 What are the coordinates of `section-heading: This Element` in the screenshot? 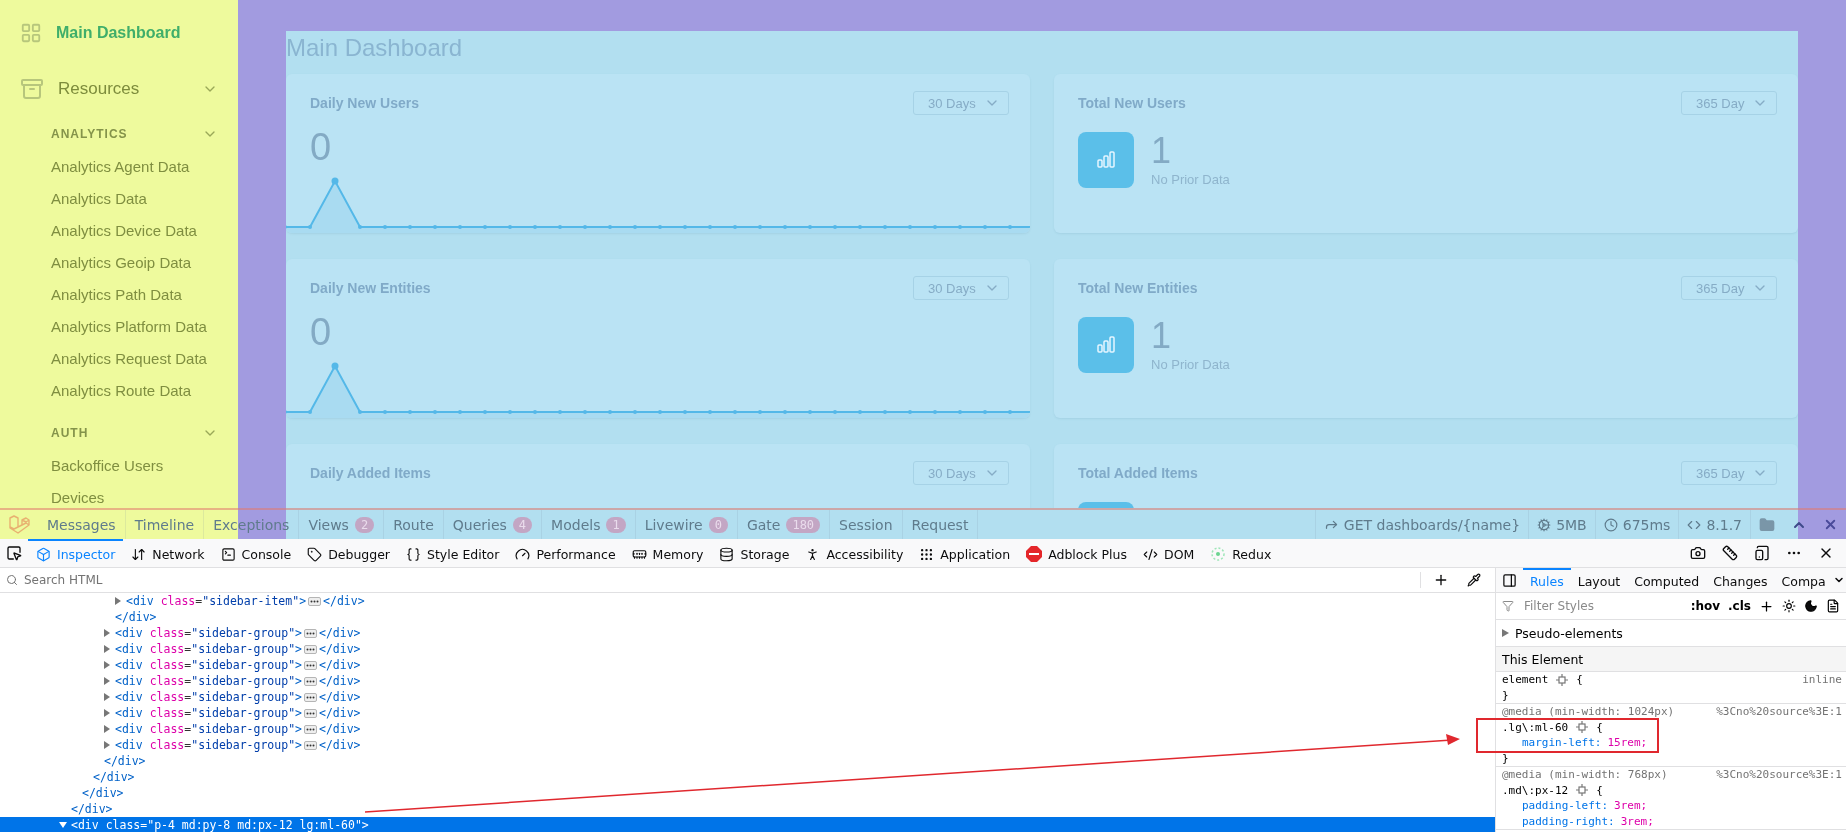 It's located at (1543, 659).